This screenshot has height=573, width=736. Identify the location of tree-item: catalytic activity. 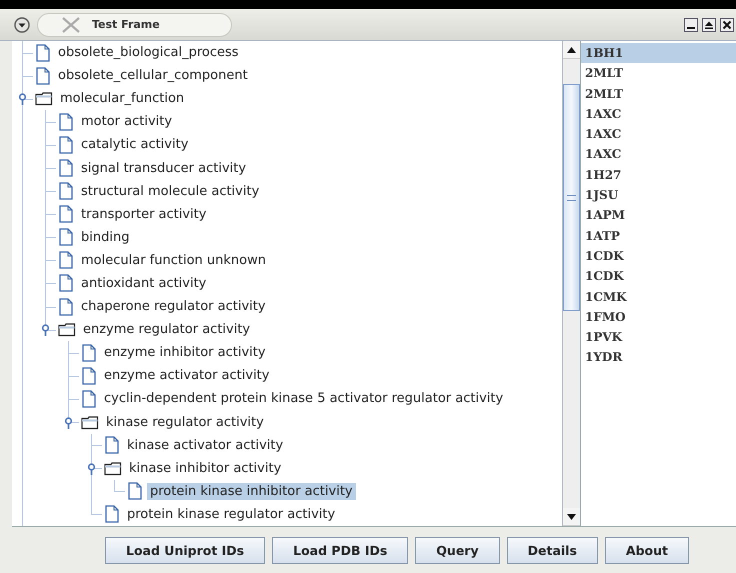
(135, 145).